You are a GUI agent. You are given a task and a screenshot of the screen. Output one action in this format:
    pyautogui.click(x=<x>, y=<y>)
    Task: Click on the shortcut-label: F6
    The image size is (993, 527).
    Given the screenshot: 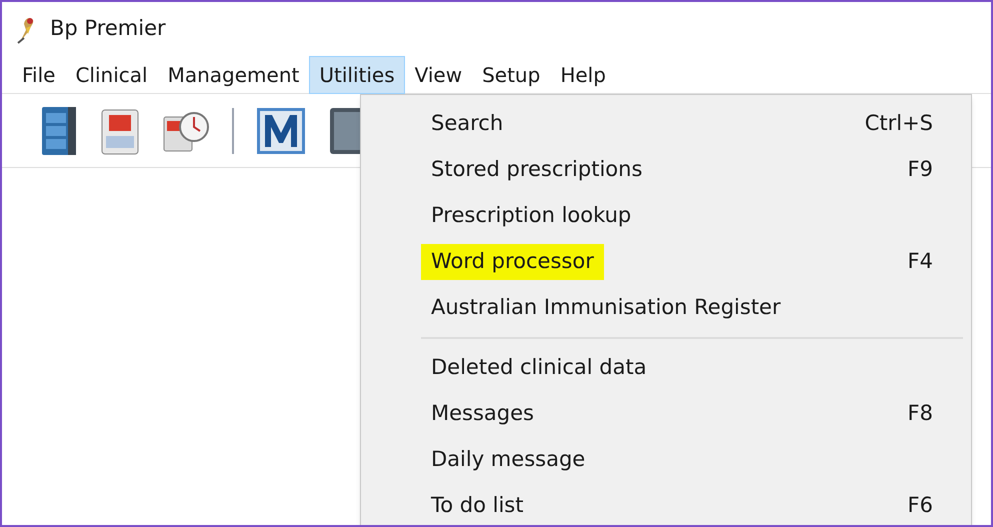 What is the action you would take?
    pyautogui.click(x=920, y=506)
    